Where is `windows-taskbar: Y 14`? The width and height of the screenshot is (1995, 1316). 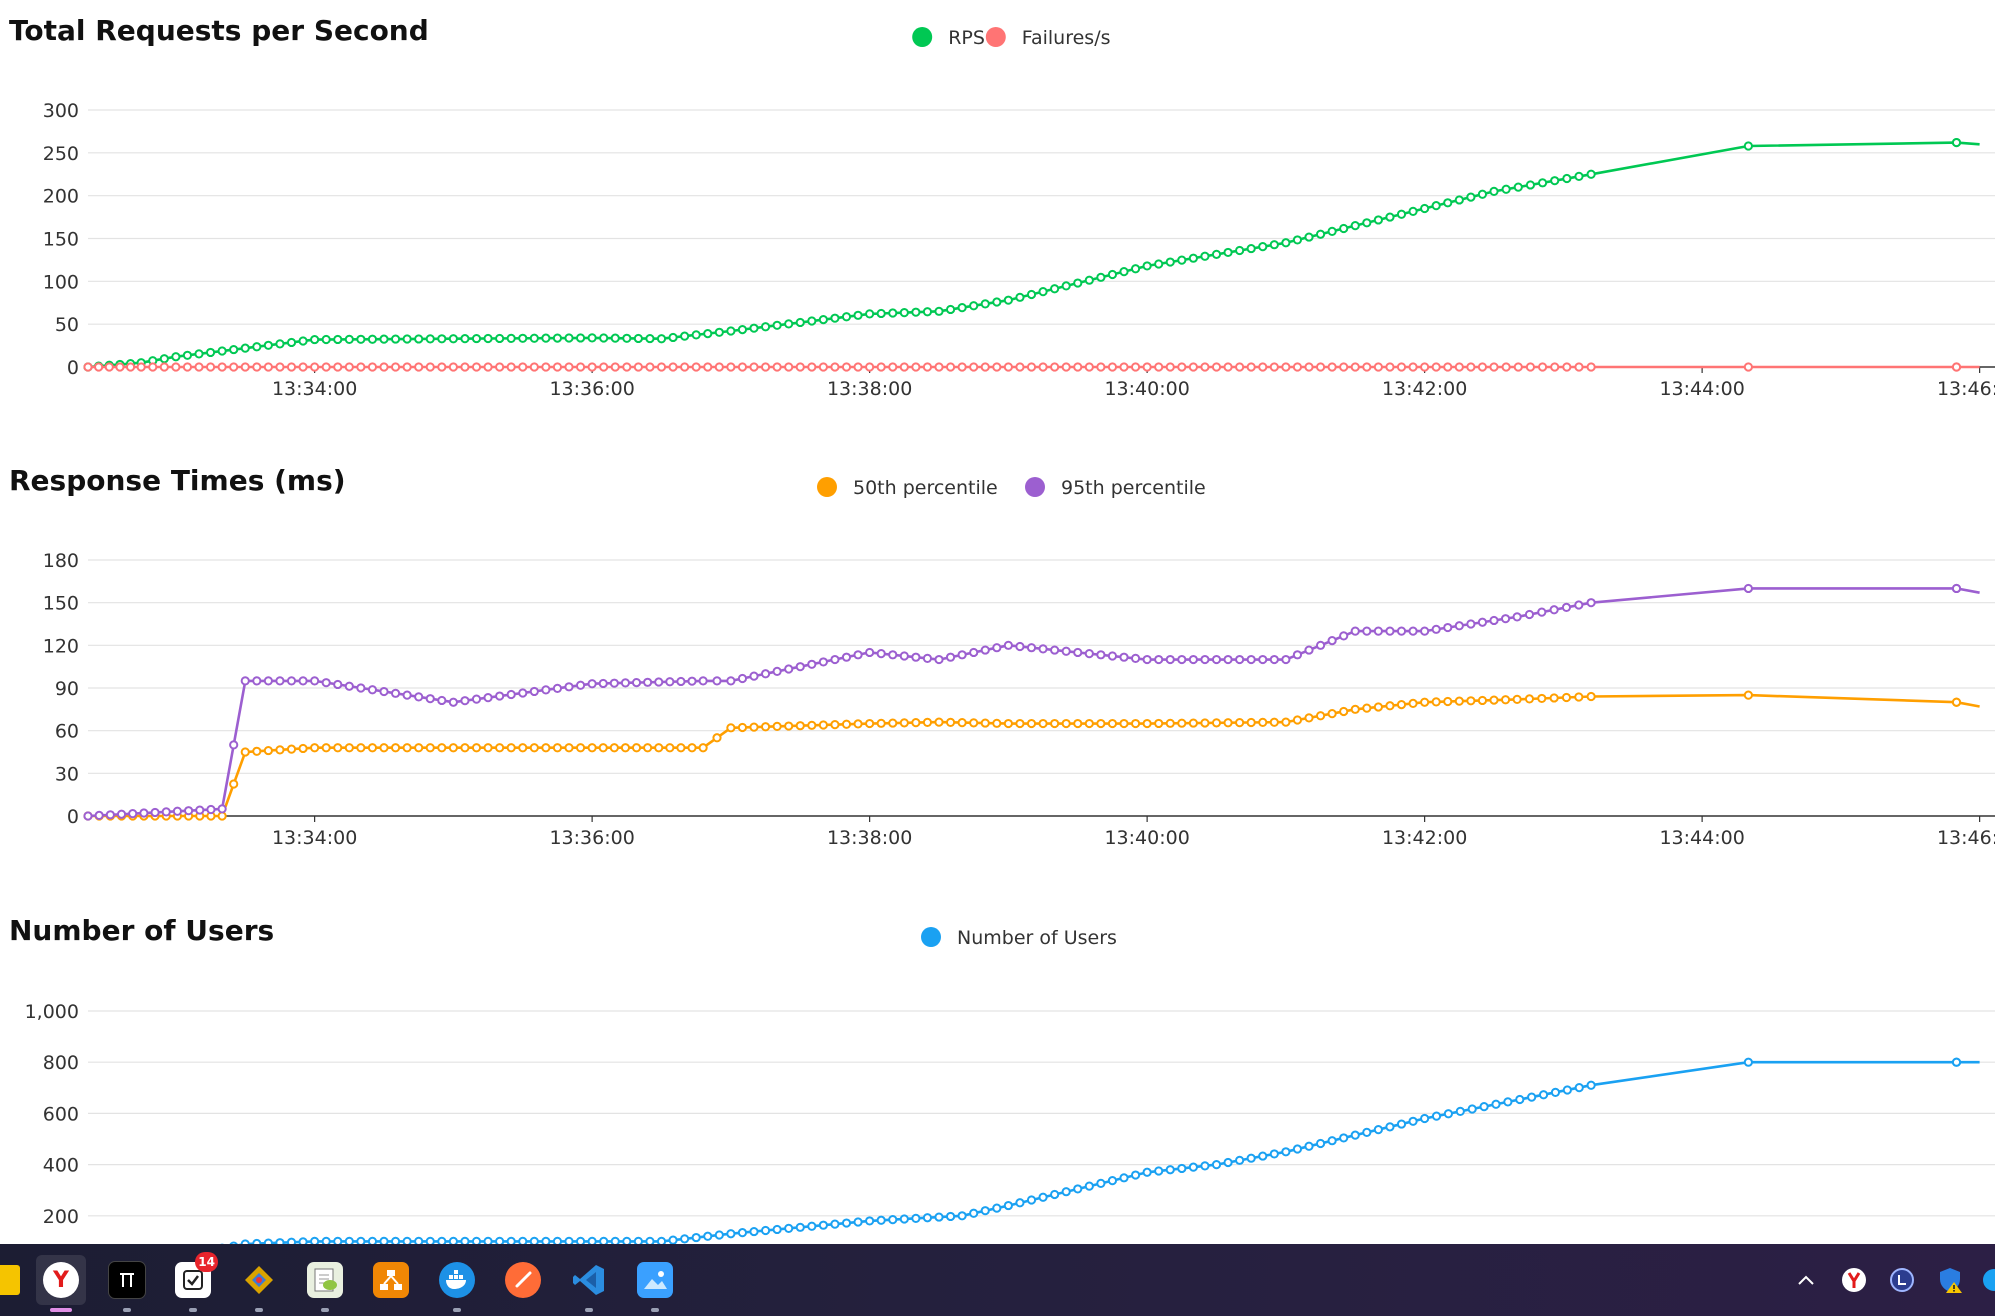
windows-taskbar: Y 14 is located at coordinates (997, 1280).